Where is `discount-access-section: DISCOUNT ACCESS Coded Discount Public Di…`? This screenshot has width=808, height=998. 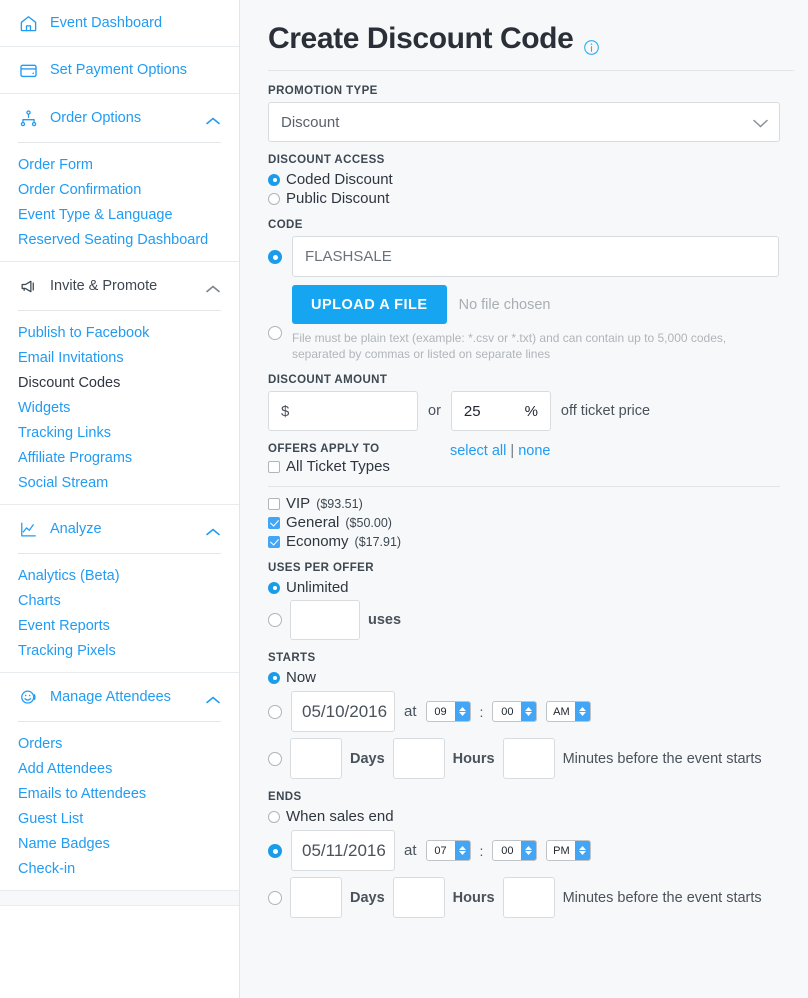 discount-access-section: DISCOUNT ACCESS Coded Discount Public Di… is located at coordinates (531, 180).